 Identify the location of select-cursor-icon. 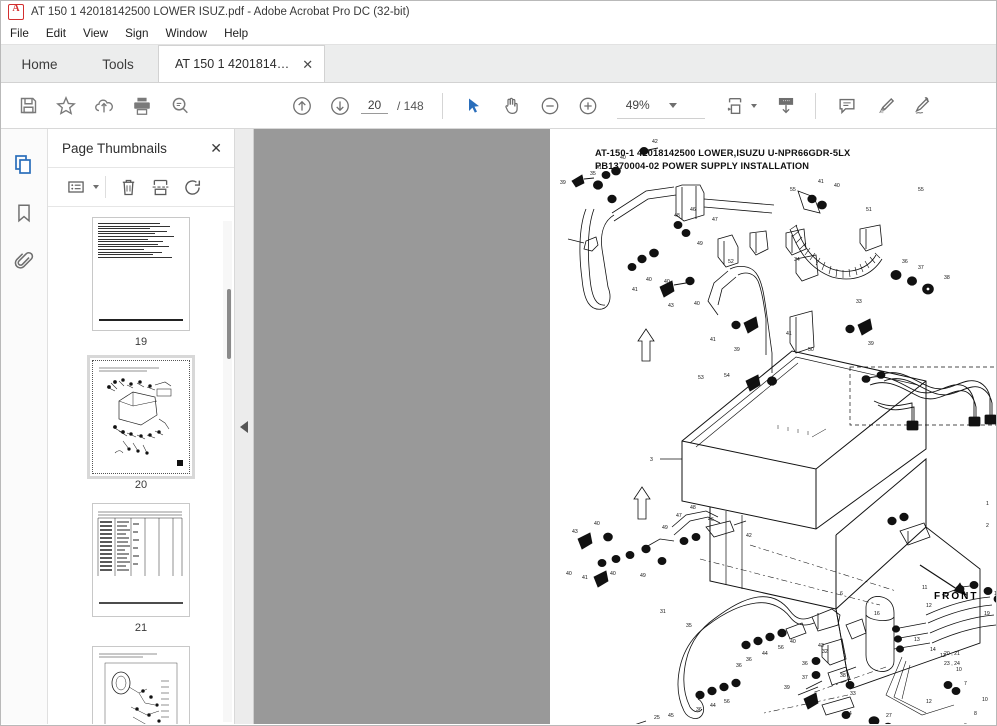
(474, 106).